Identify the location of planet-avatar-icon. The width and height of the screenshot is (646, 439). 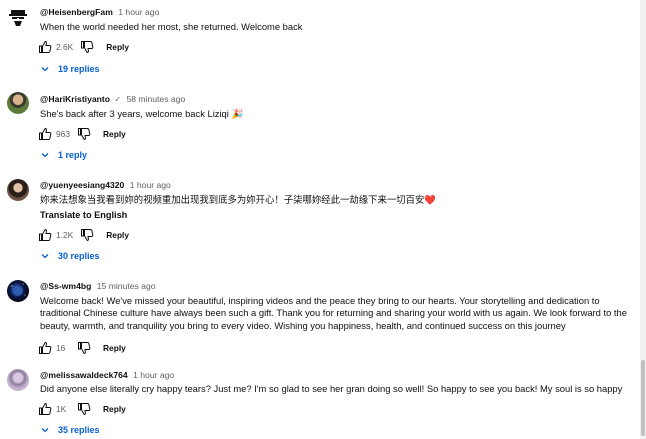
(18, 289).